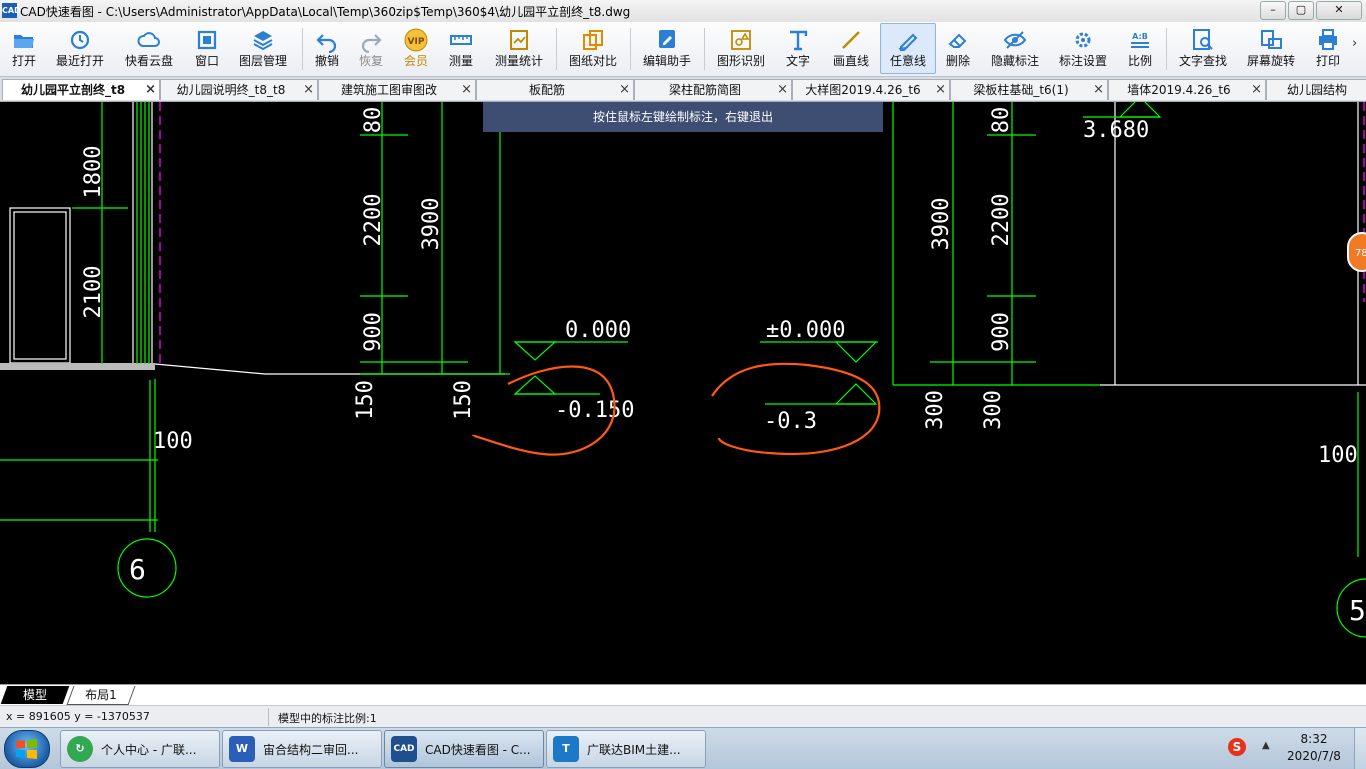 The image size is (1366, 769). I want to click on window-button: 窗口, so click(207, 48).